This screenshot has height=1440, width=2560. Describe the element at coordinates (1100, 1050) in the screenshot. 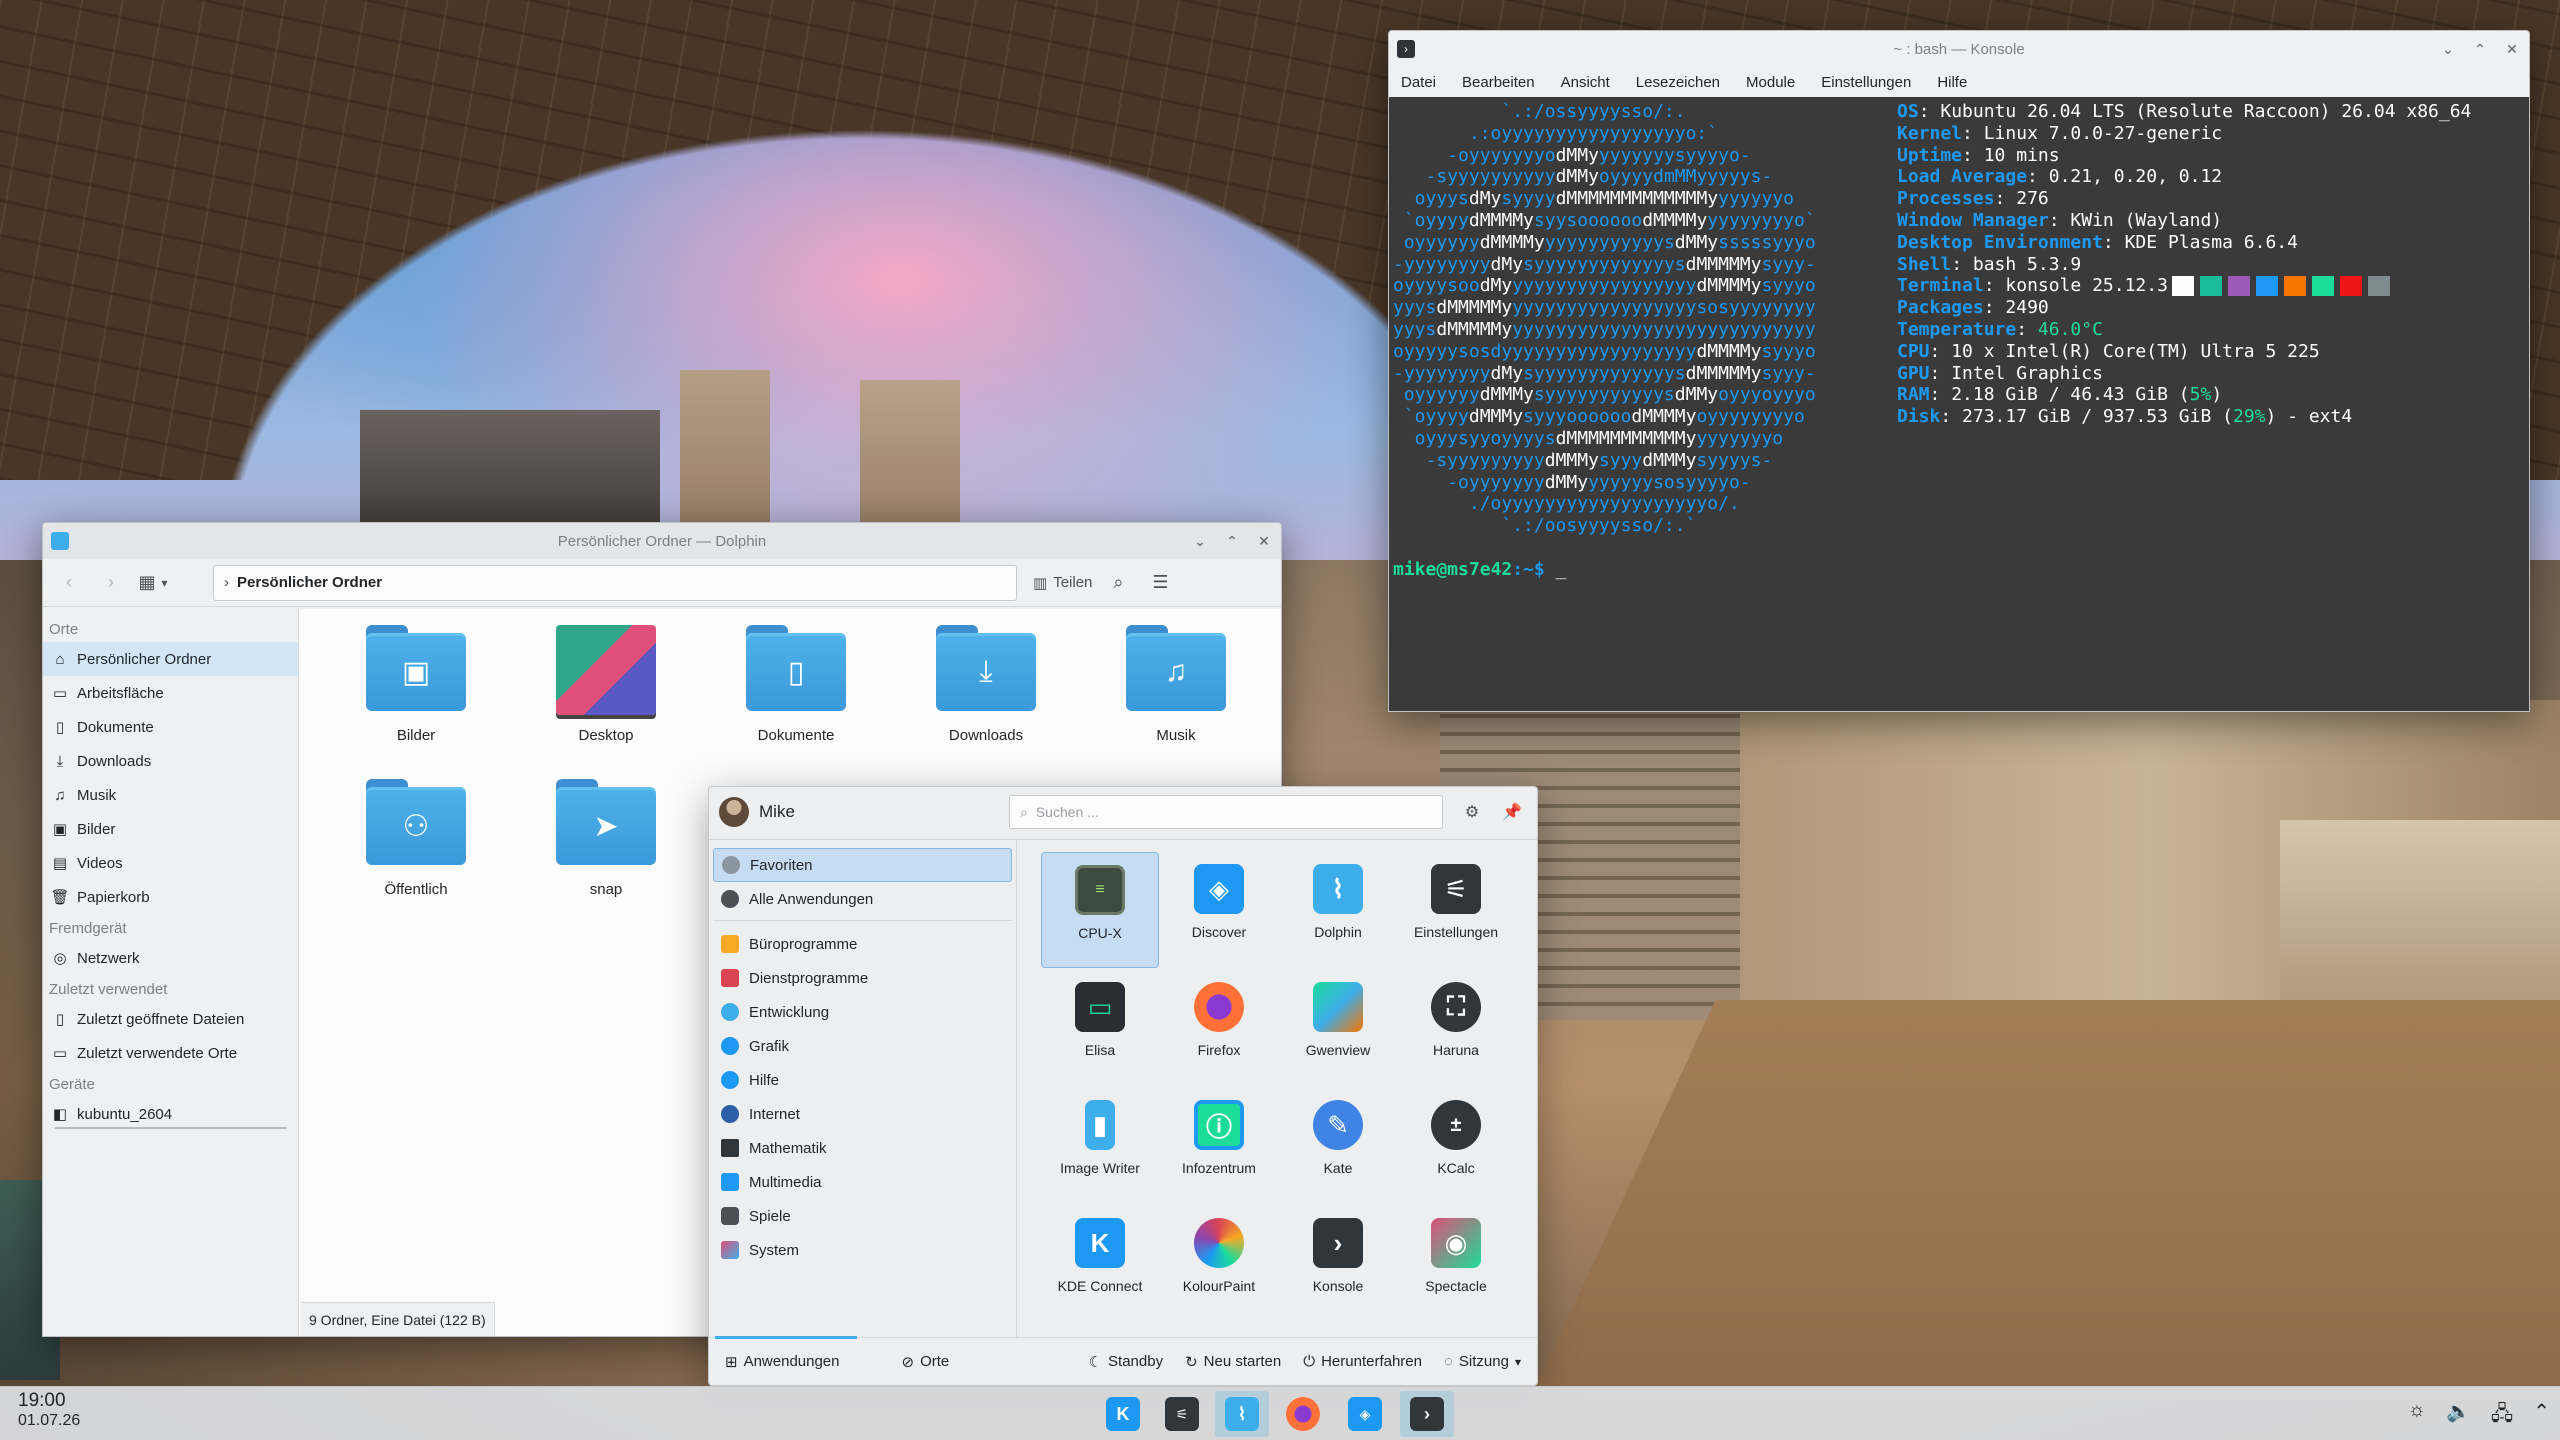

I see `app-label: Elisa` at that location.